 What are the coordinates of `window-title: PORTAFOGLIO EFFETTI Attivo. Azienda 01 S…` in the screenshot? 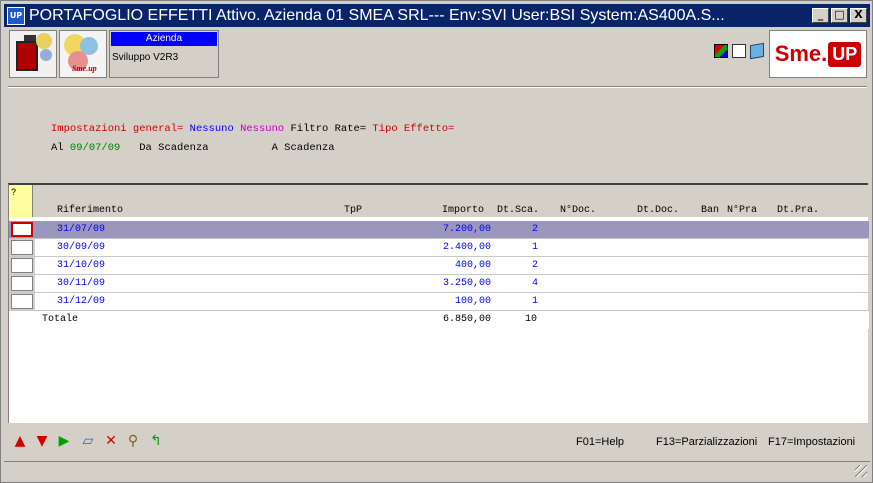 It's located at (377, 15).